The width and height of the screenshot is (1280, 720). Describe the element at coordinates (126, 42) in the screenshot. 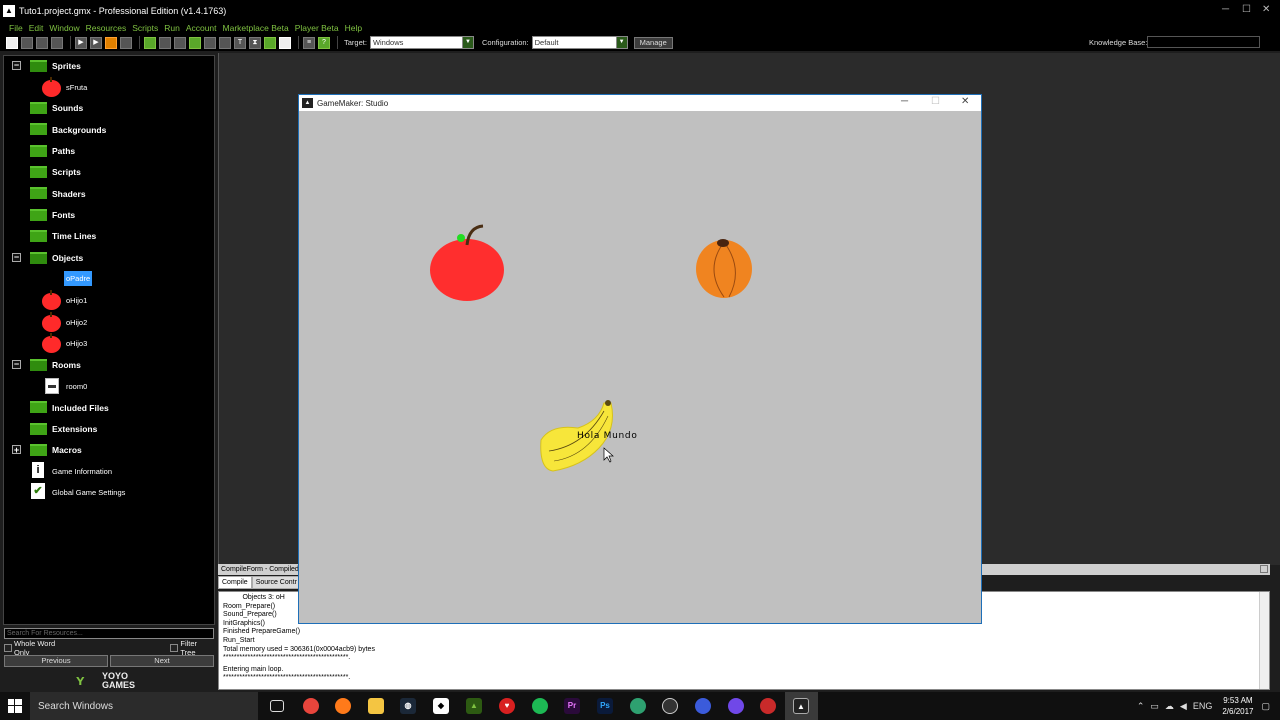

I see `clean-icon` at that location.